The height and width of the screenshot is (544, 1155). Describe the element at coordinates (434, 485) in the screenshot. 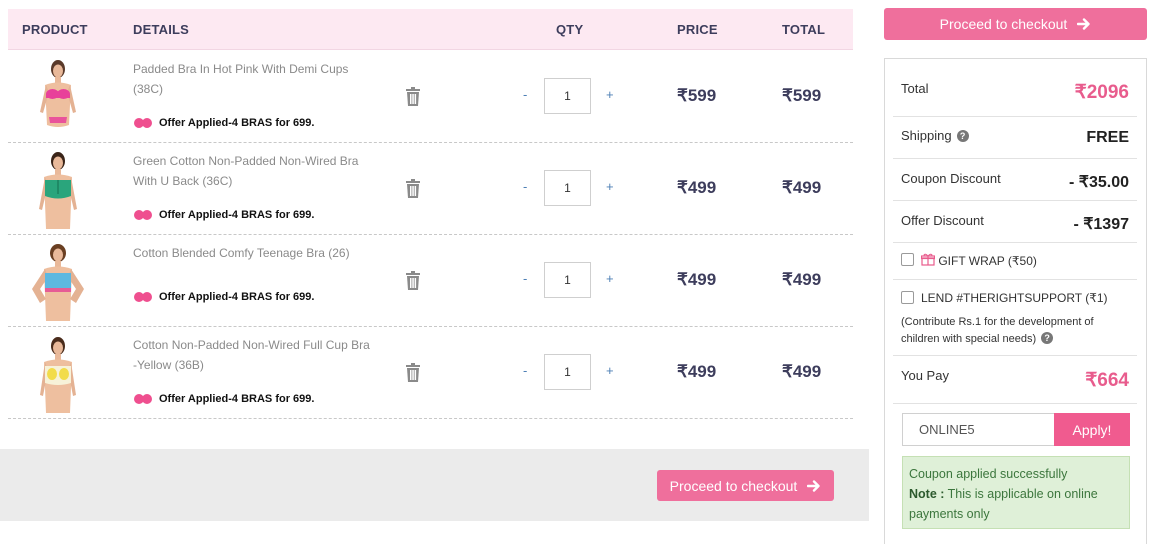

I see `cart-footer: Proceed to checkout` at that location.